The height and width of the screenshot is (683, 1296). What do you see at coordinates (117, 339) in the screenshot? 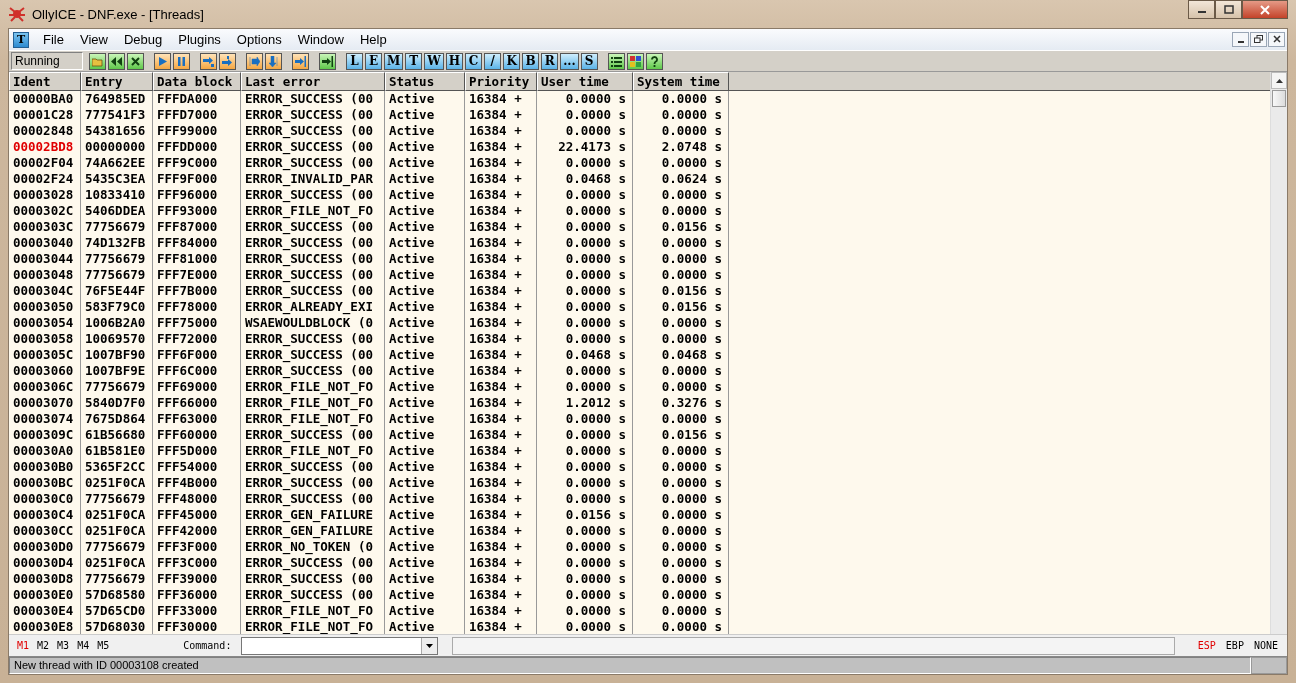
I see `table-cell: 10069570` at bounding box center [117, 339].